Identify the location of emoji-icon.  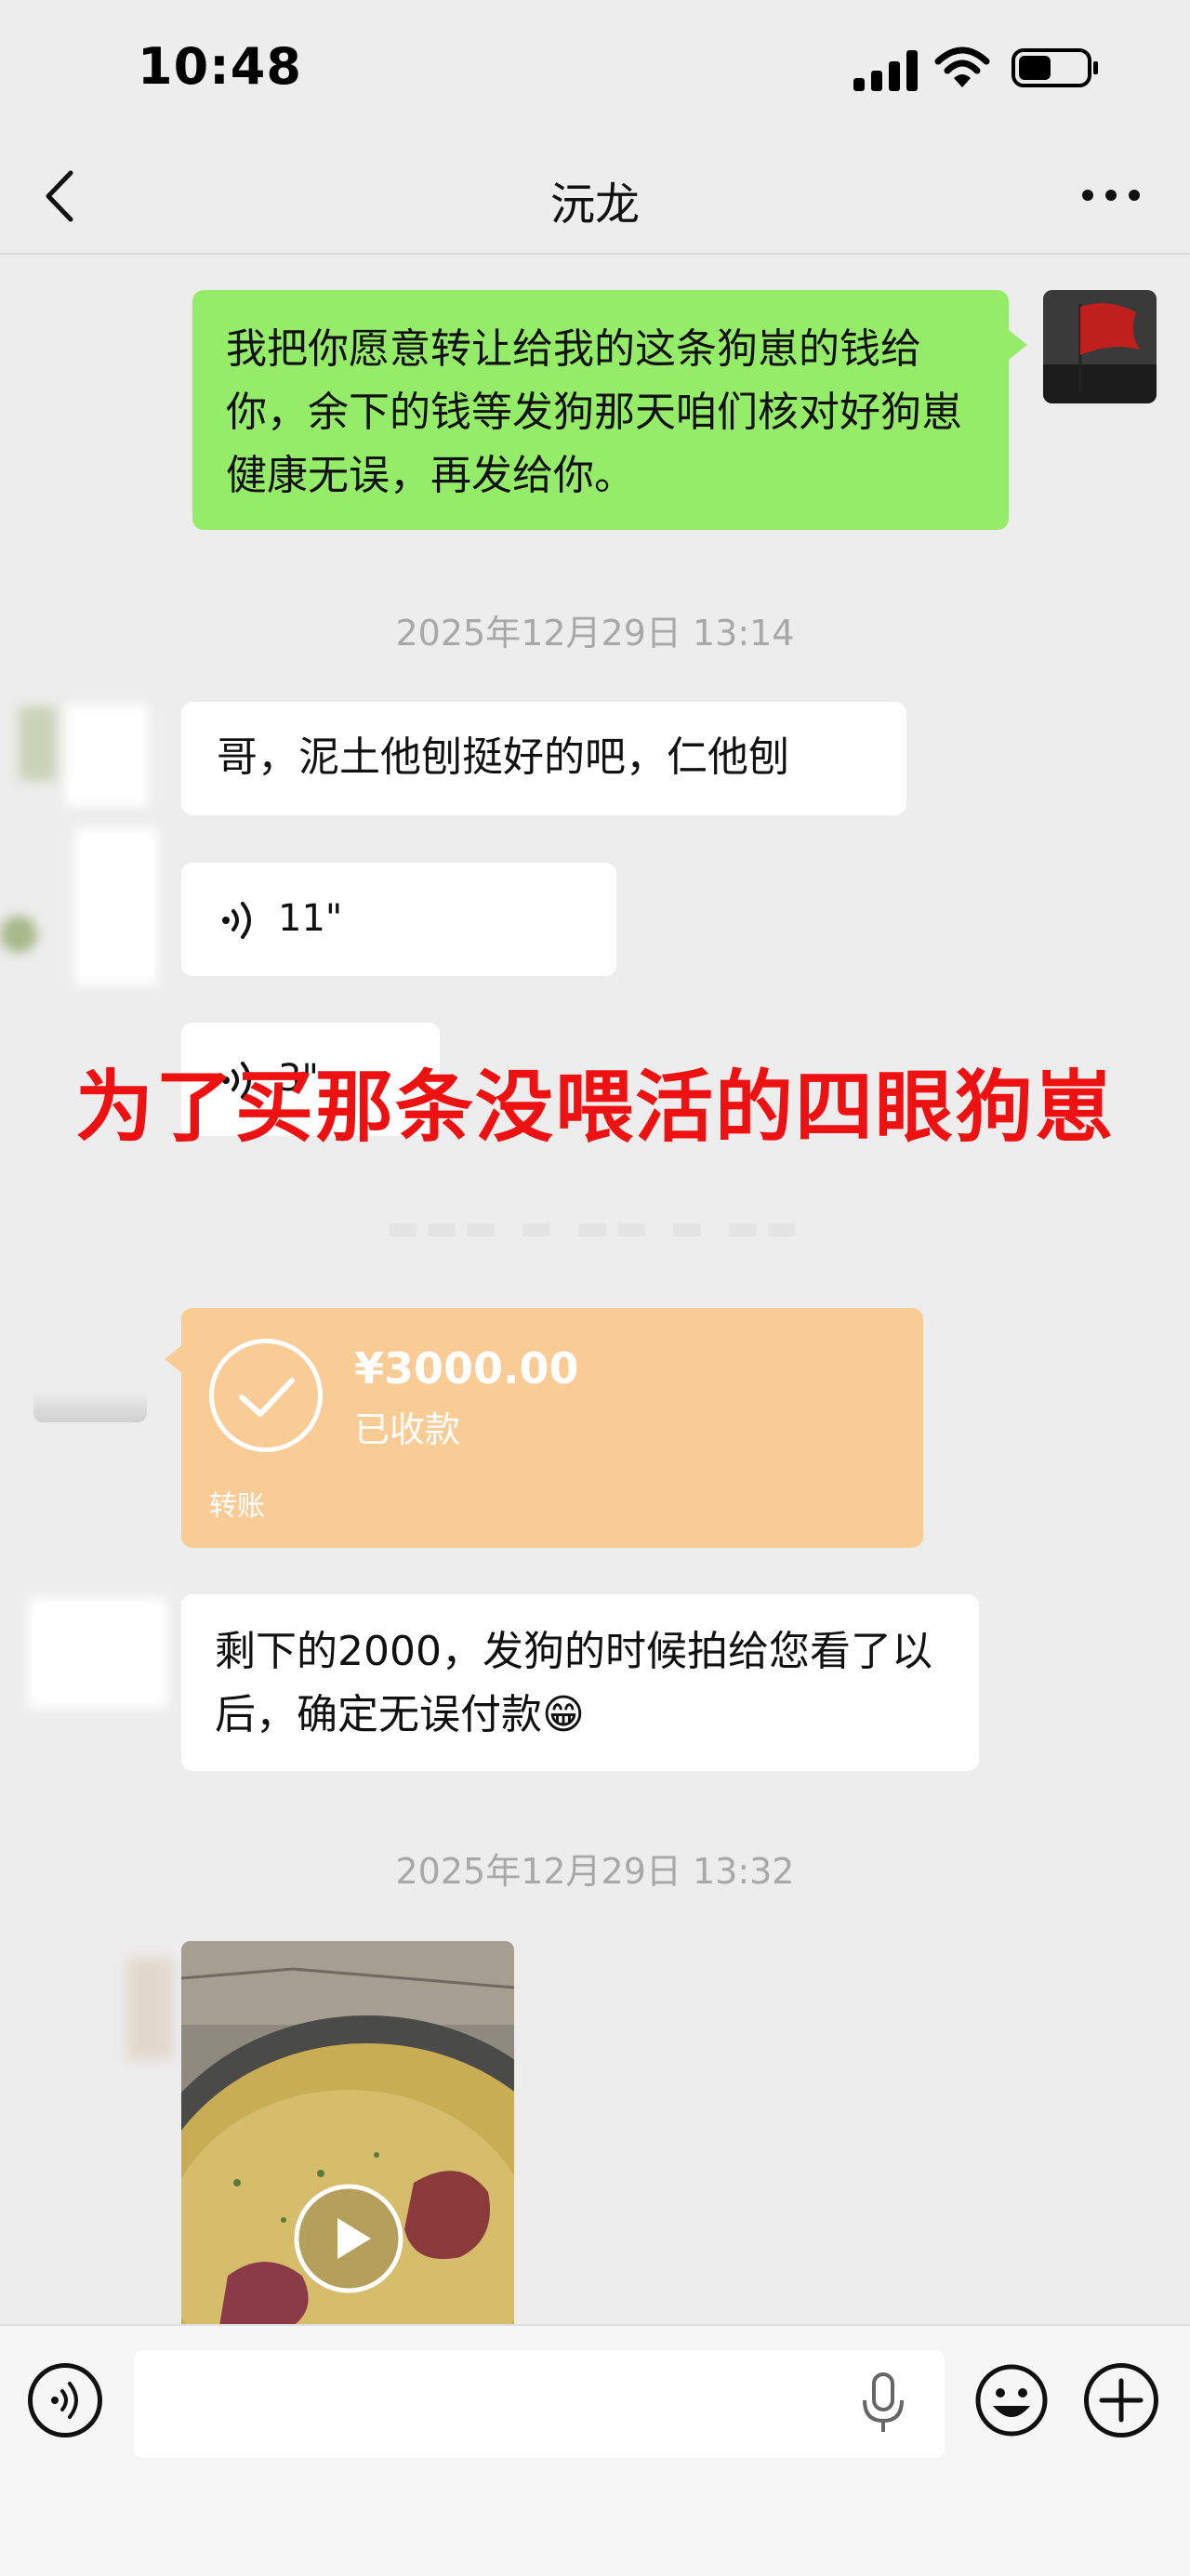
(1011, 2400).